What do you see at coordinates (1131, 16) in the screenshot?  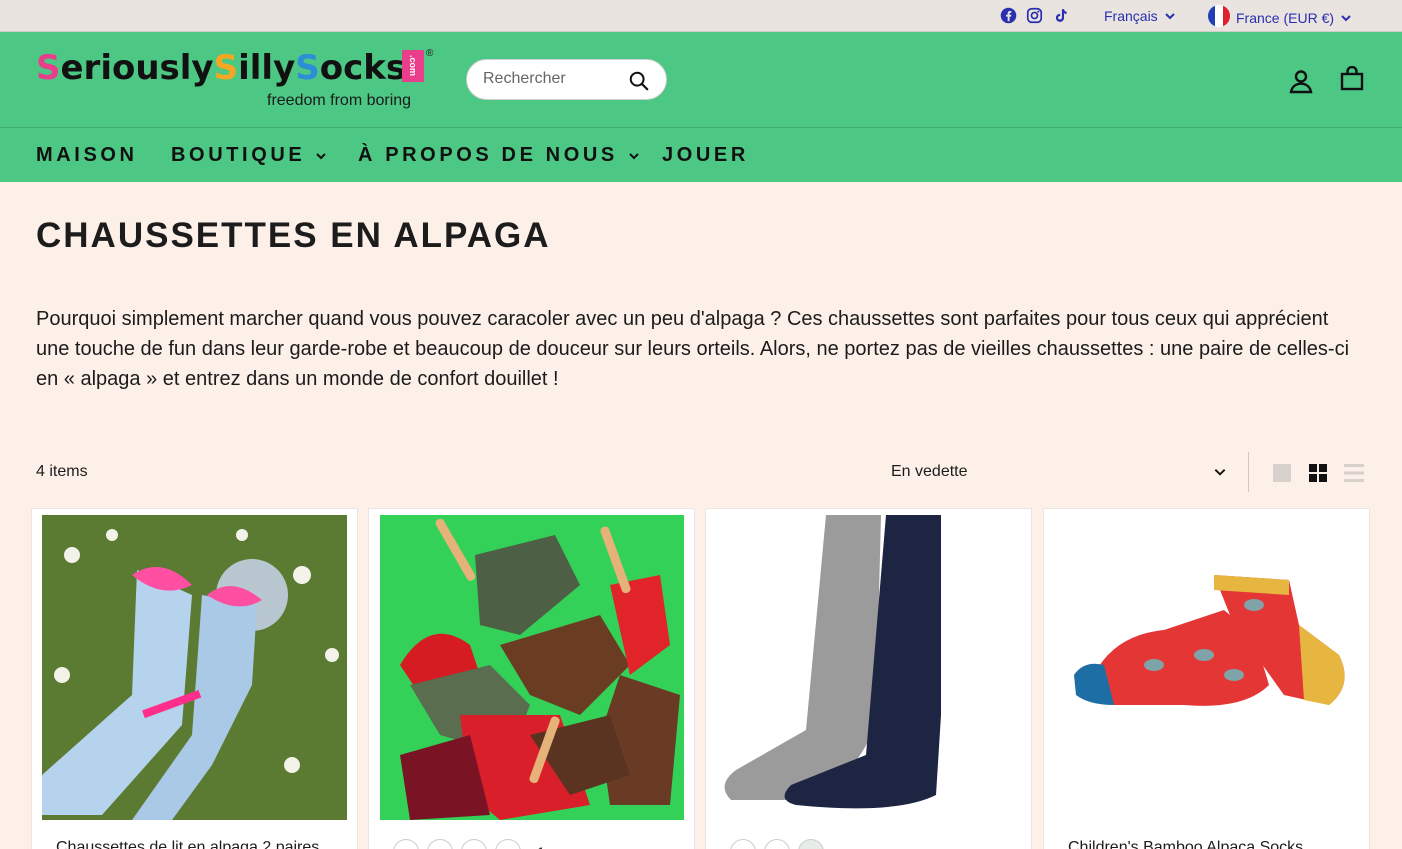 I see `language-label: Français` at bounding box center [1131, 16].